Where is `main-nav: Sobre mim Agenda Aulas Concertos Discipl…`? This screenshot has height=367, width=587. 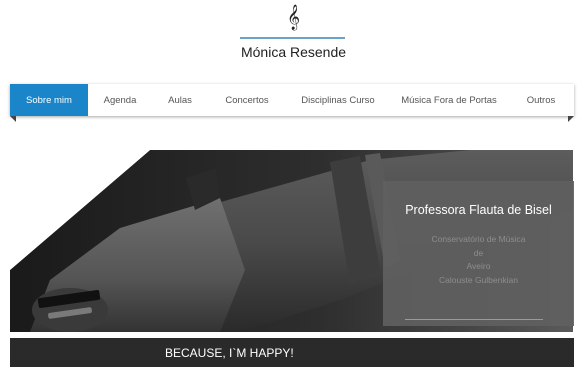
main-nav: Sobre mim Agenda Aulas Concertos Discipl… is located at coordinates (292, 100).